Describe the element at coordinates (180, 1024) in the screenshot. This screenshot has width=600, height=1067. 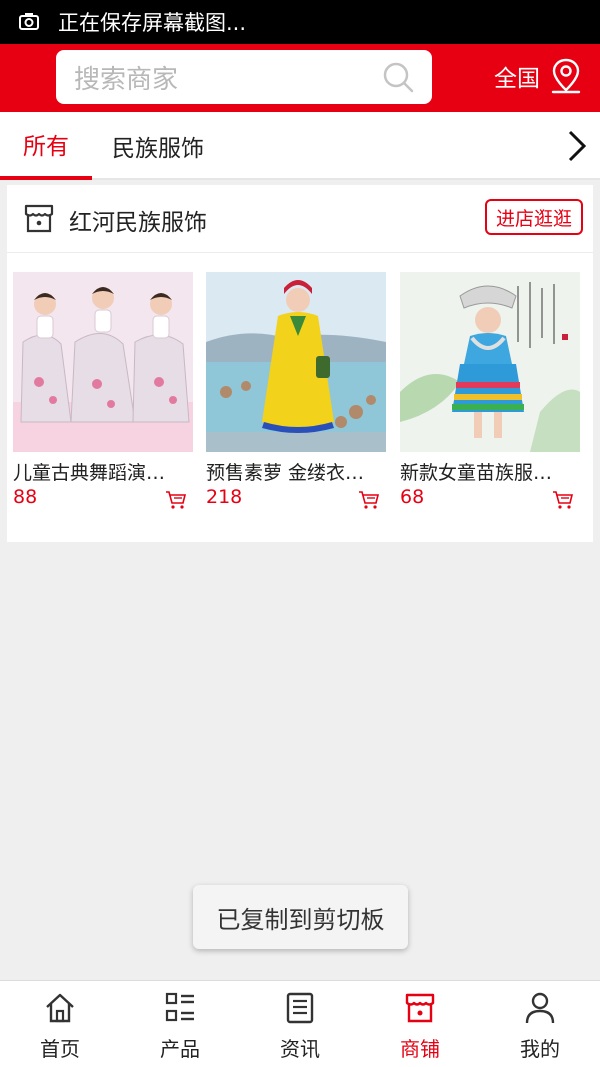
I see `nav-item-products: 产品` at that location.